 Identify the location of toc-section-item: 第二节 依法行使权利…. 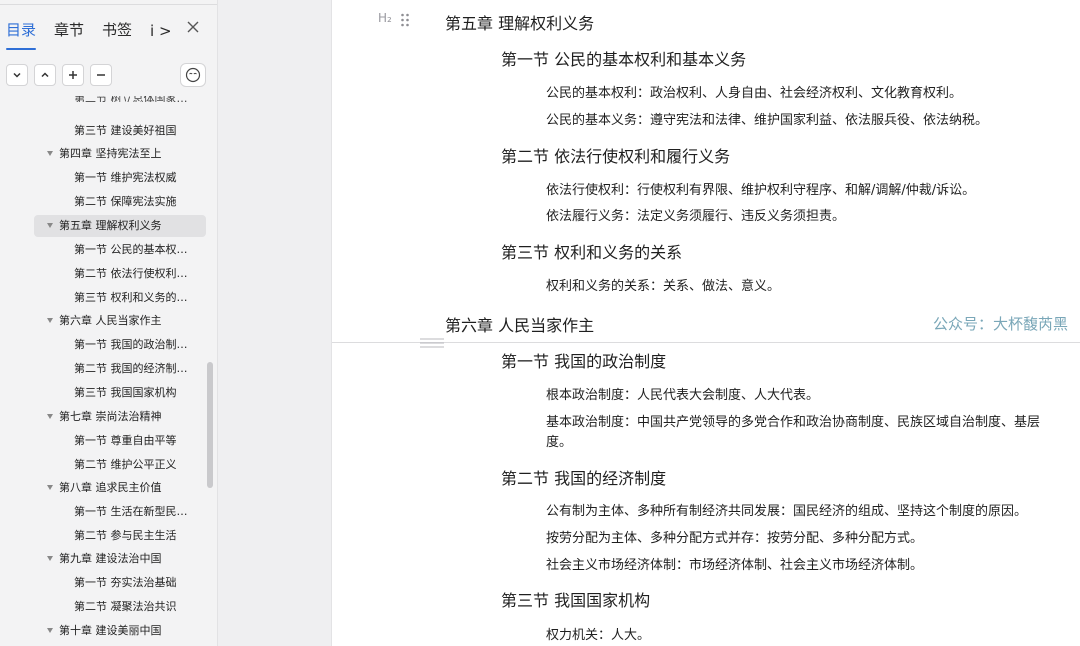
(120, 274).